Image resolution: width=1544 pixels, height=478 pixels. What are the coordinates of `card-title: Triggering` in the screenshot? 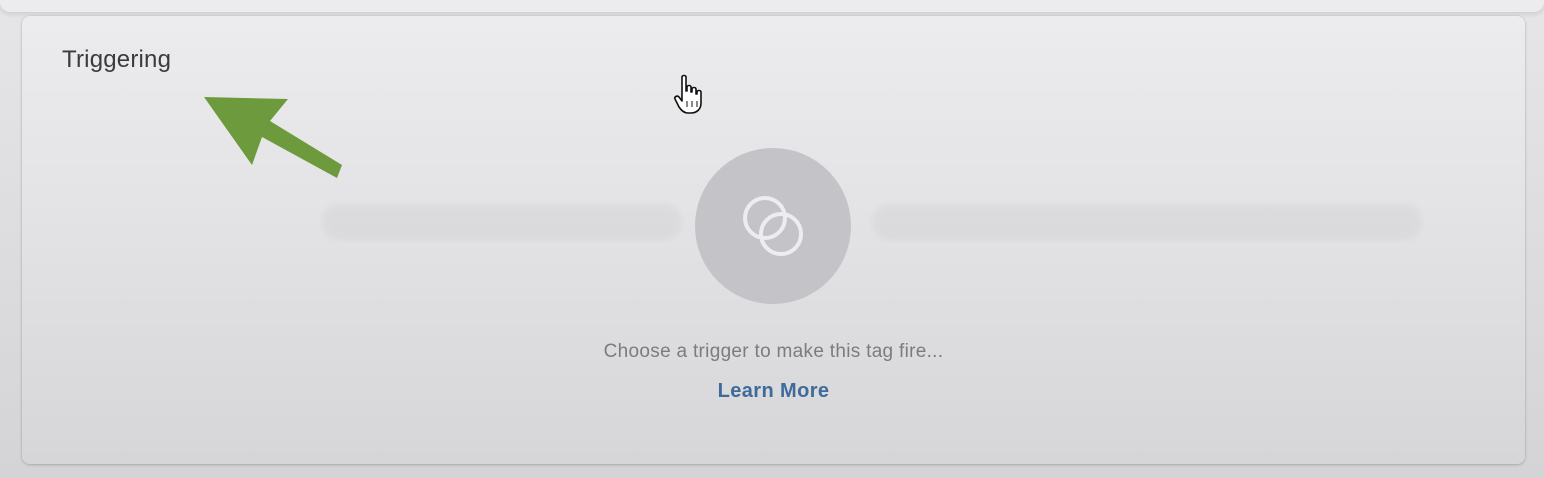 It's located at (117, 59).